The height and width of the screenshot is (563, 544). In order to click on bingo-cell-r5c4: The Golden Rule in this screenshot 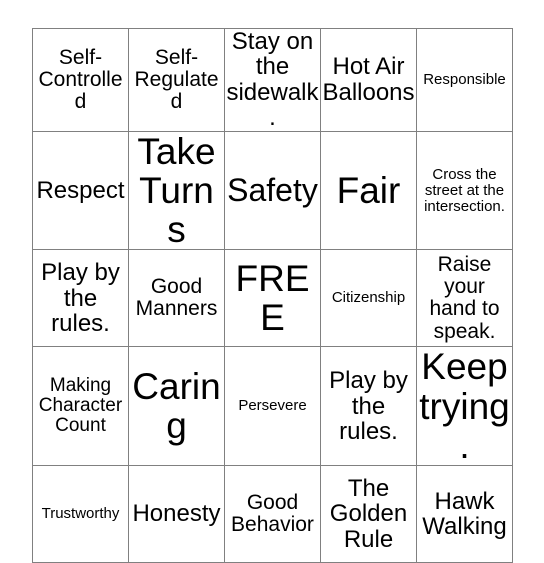, I will do `click(368, 514)`.